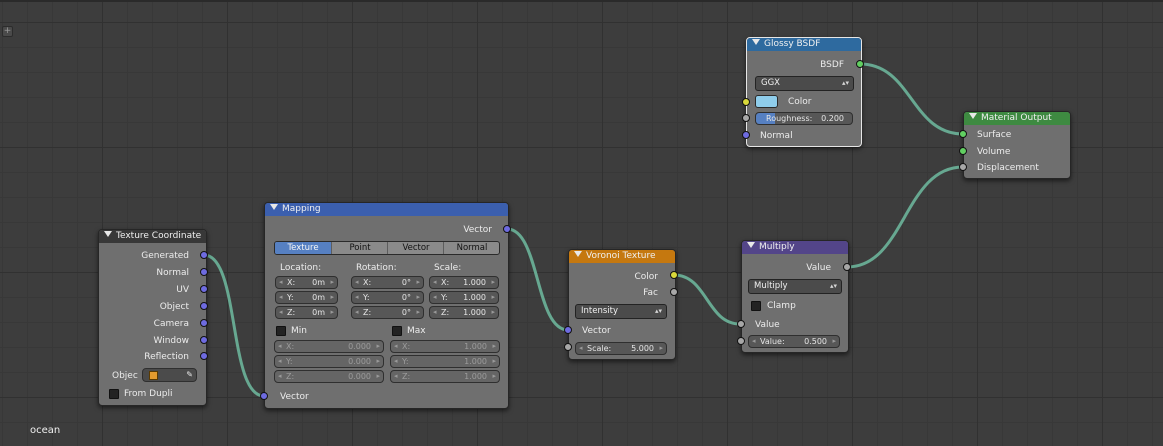  What do you see at coordinates (264, 396) in the screenshot?
I see `socket-mapping-in-vector` at bounding box center [264, 396].